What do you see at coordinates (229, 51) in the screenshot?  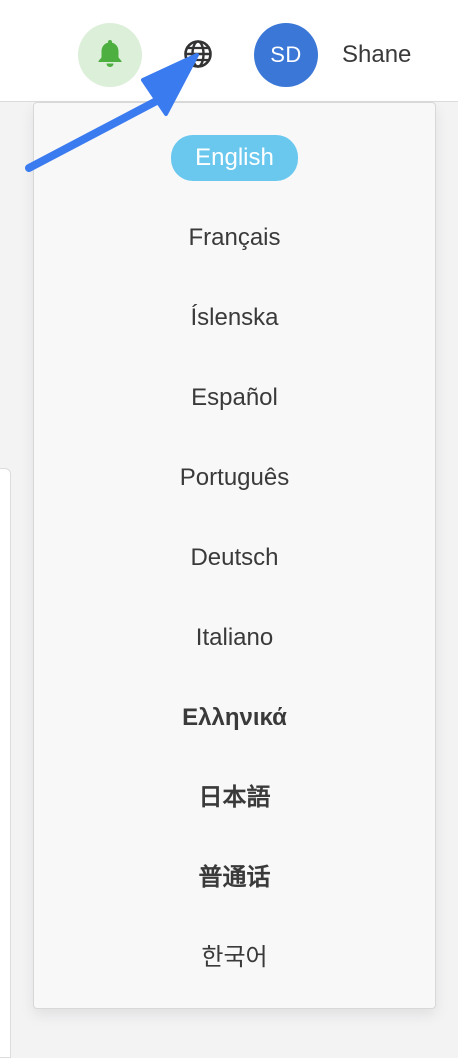 I see `top-navbar: SD Shane` at bounding box center [229, 51].